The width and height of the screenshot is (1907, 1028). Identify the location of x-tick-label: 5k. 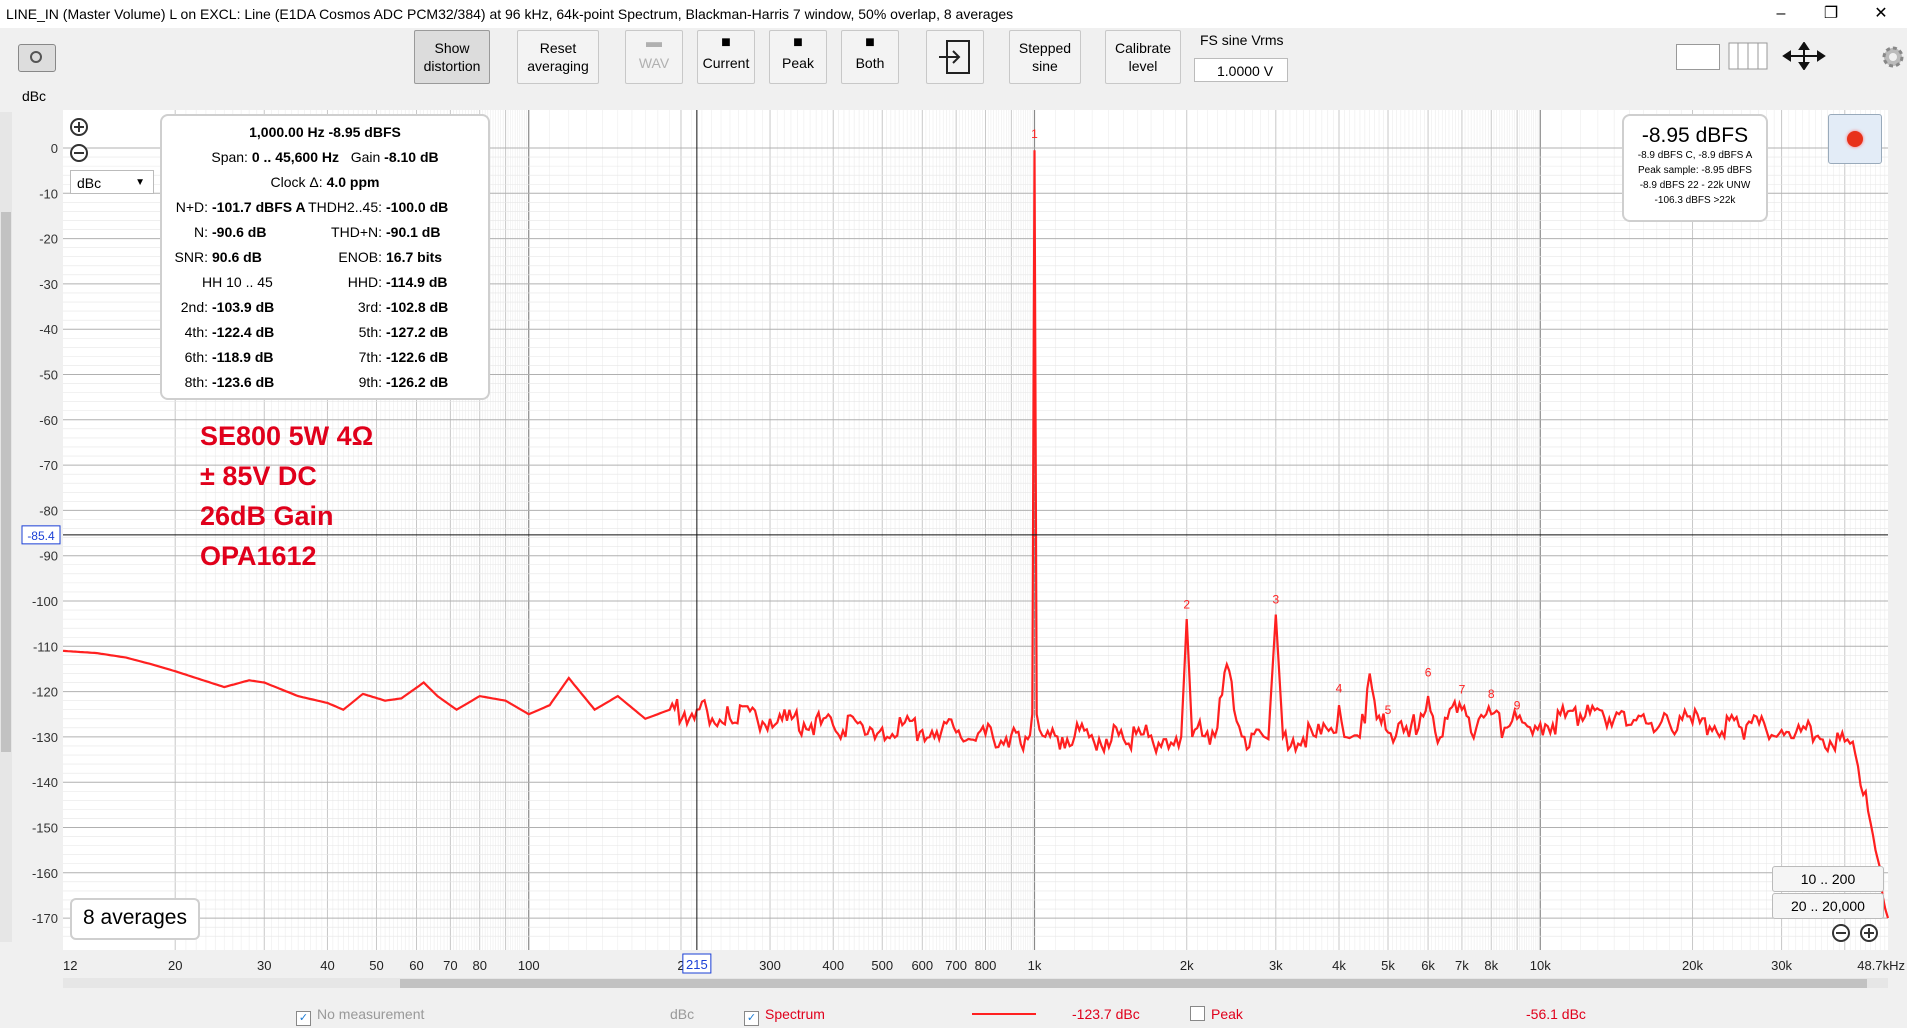
(1388, 965).